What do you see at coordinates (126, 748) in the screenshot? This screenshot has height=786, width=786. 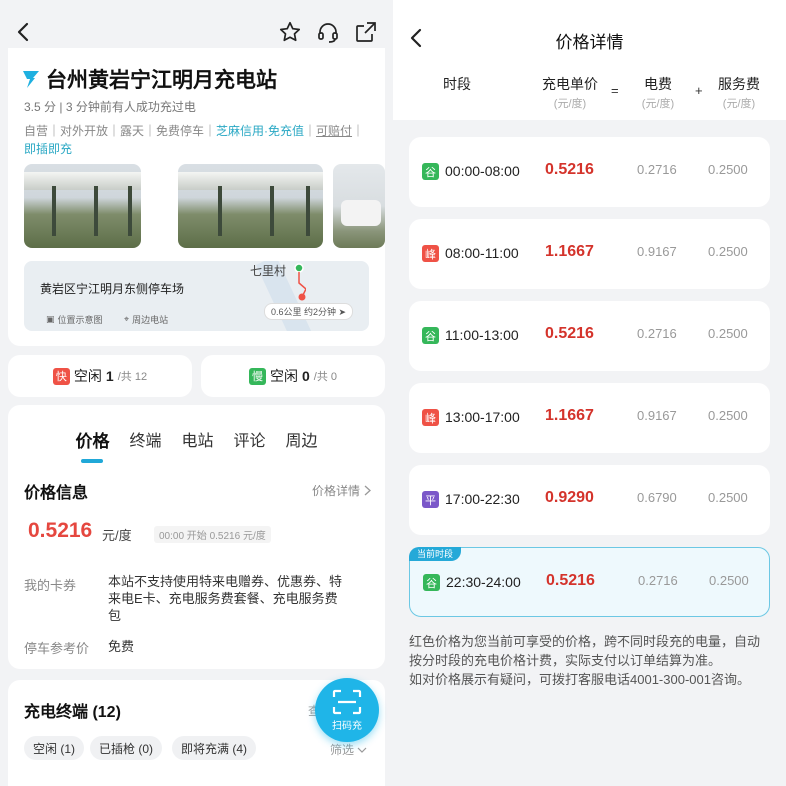 I see `filter-chip-plugged: 已插枪 (0)` at bounding box center [126, 748].